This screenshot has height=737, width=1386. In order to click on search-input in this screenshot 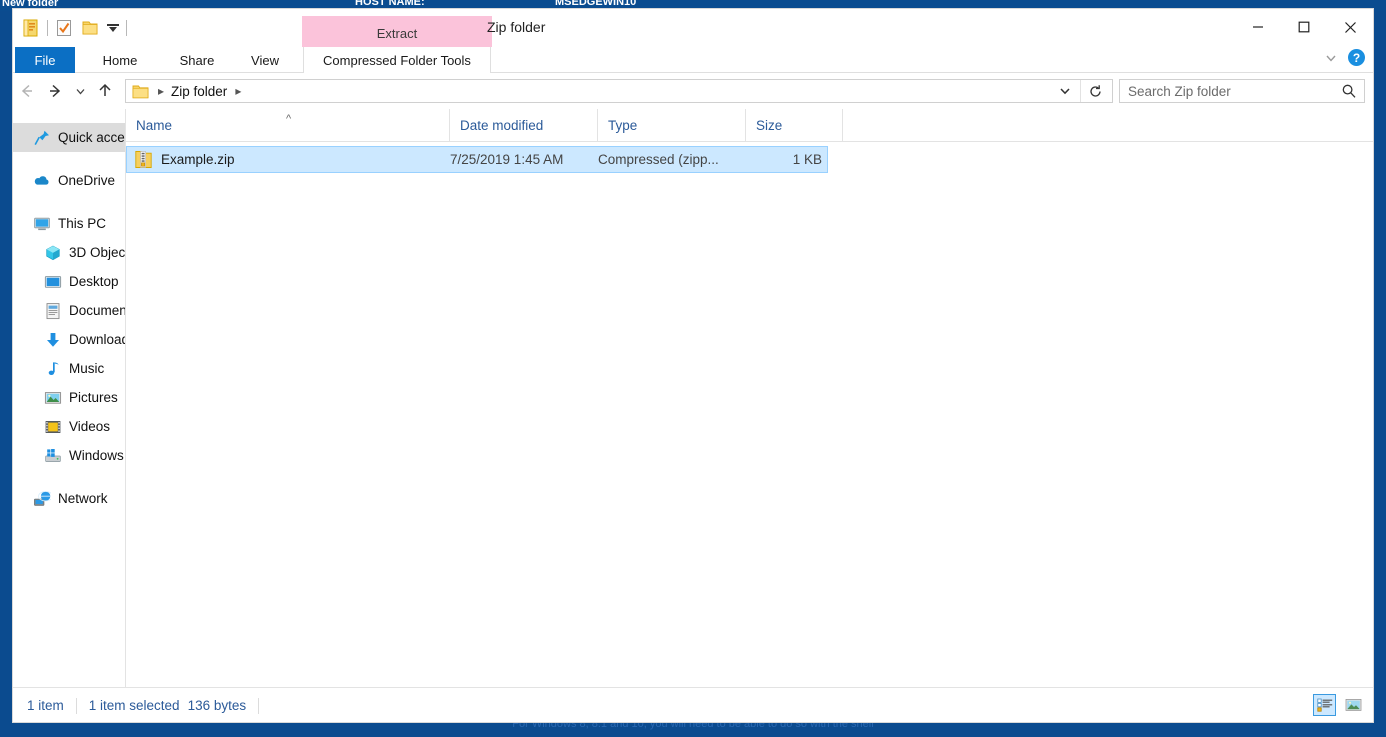, I will do `click(1242, 91)`.